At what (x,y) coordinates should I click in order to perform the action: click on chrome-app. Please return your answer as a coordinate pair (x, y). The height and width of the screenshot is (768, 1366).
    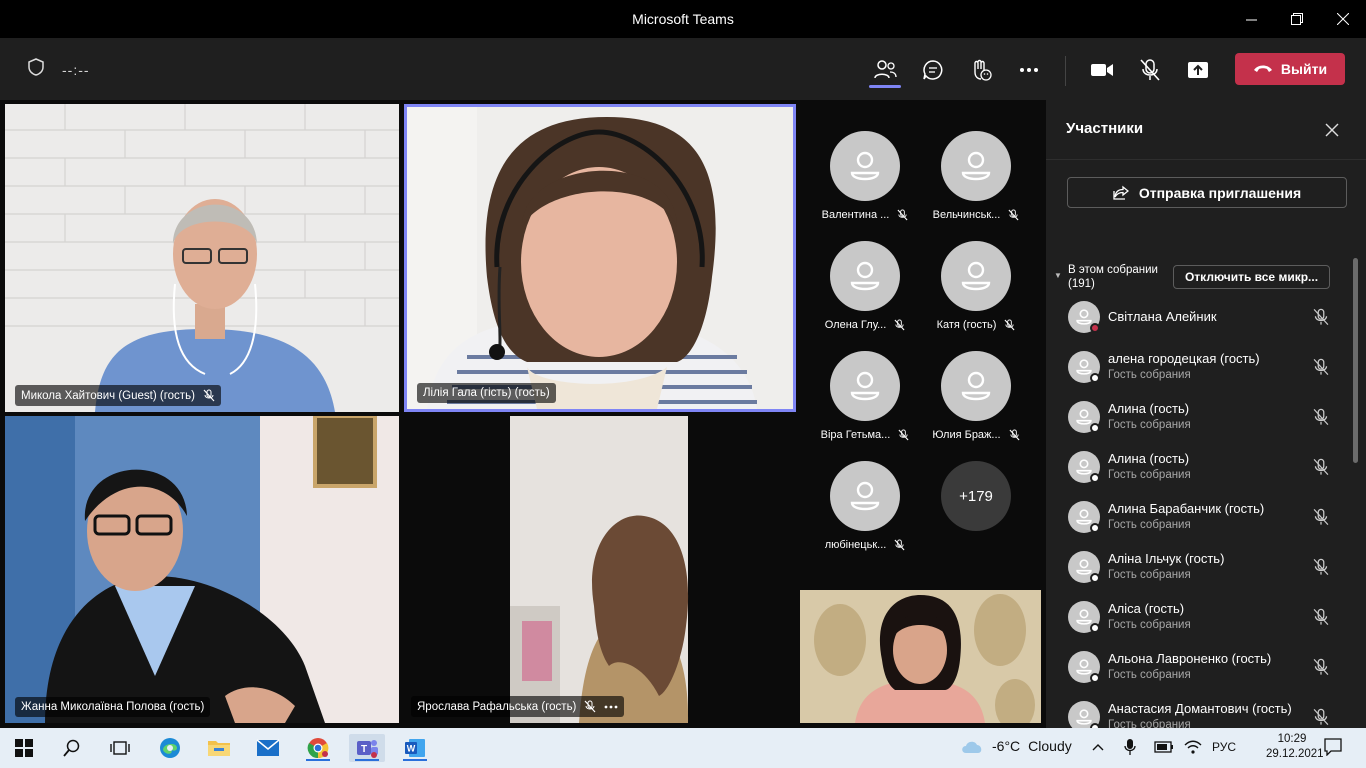
    Looking at the image, I should click on (318, 748).